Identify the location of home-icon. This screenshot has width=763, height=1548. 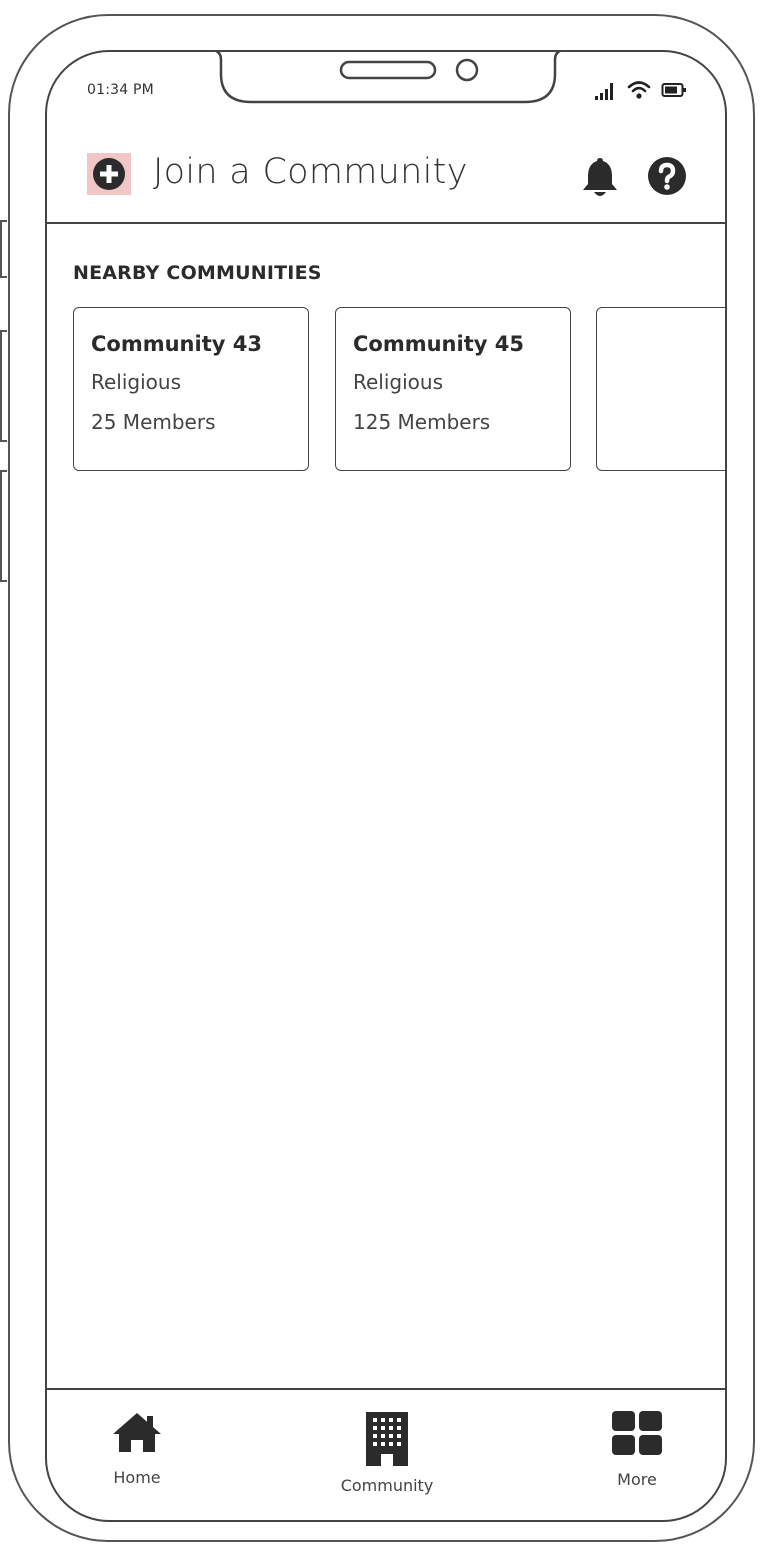
(137, 1432).